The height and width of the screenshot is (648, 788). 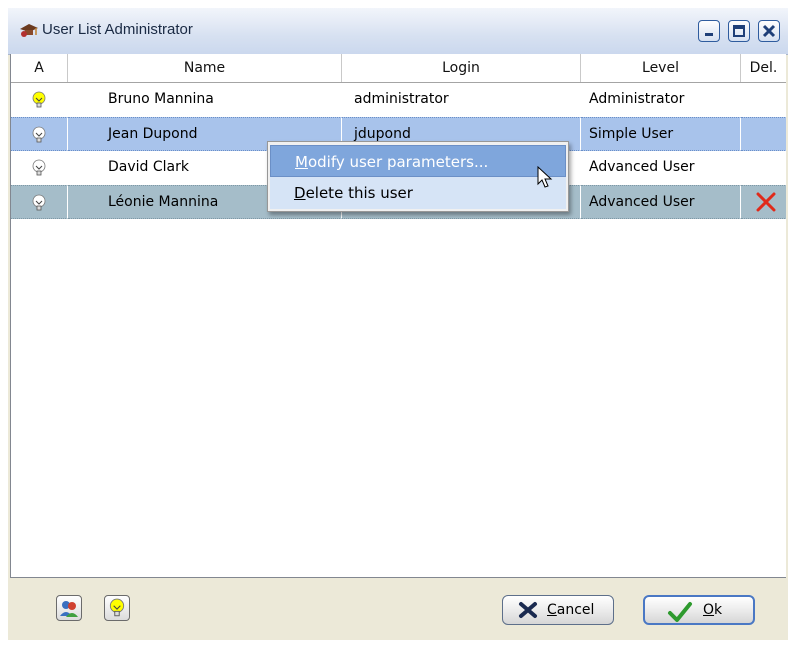 I want to click on window-title: User List Administrator, so click(x=117, y=29).